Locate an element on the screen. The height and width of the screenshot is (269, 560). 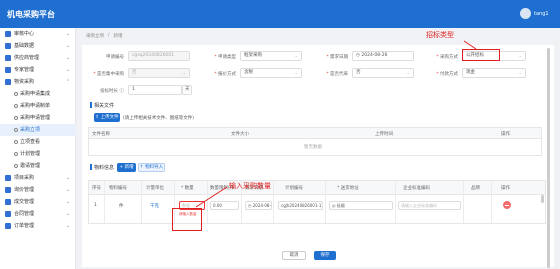
sidebar-item-project: 项目采购 ⌄ is located at coordinates (38, 178).